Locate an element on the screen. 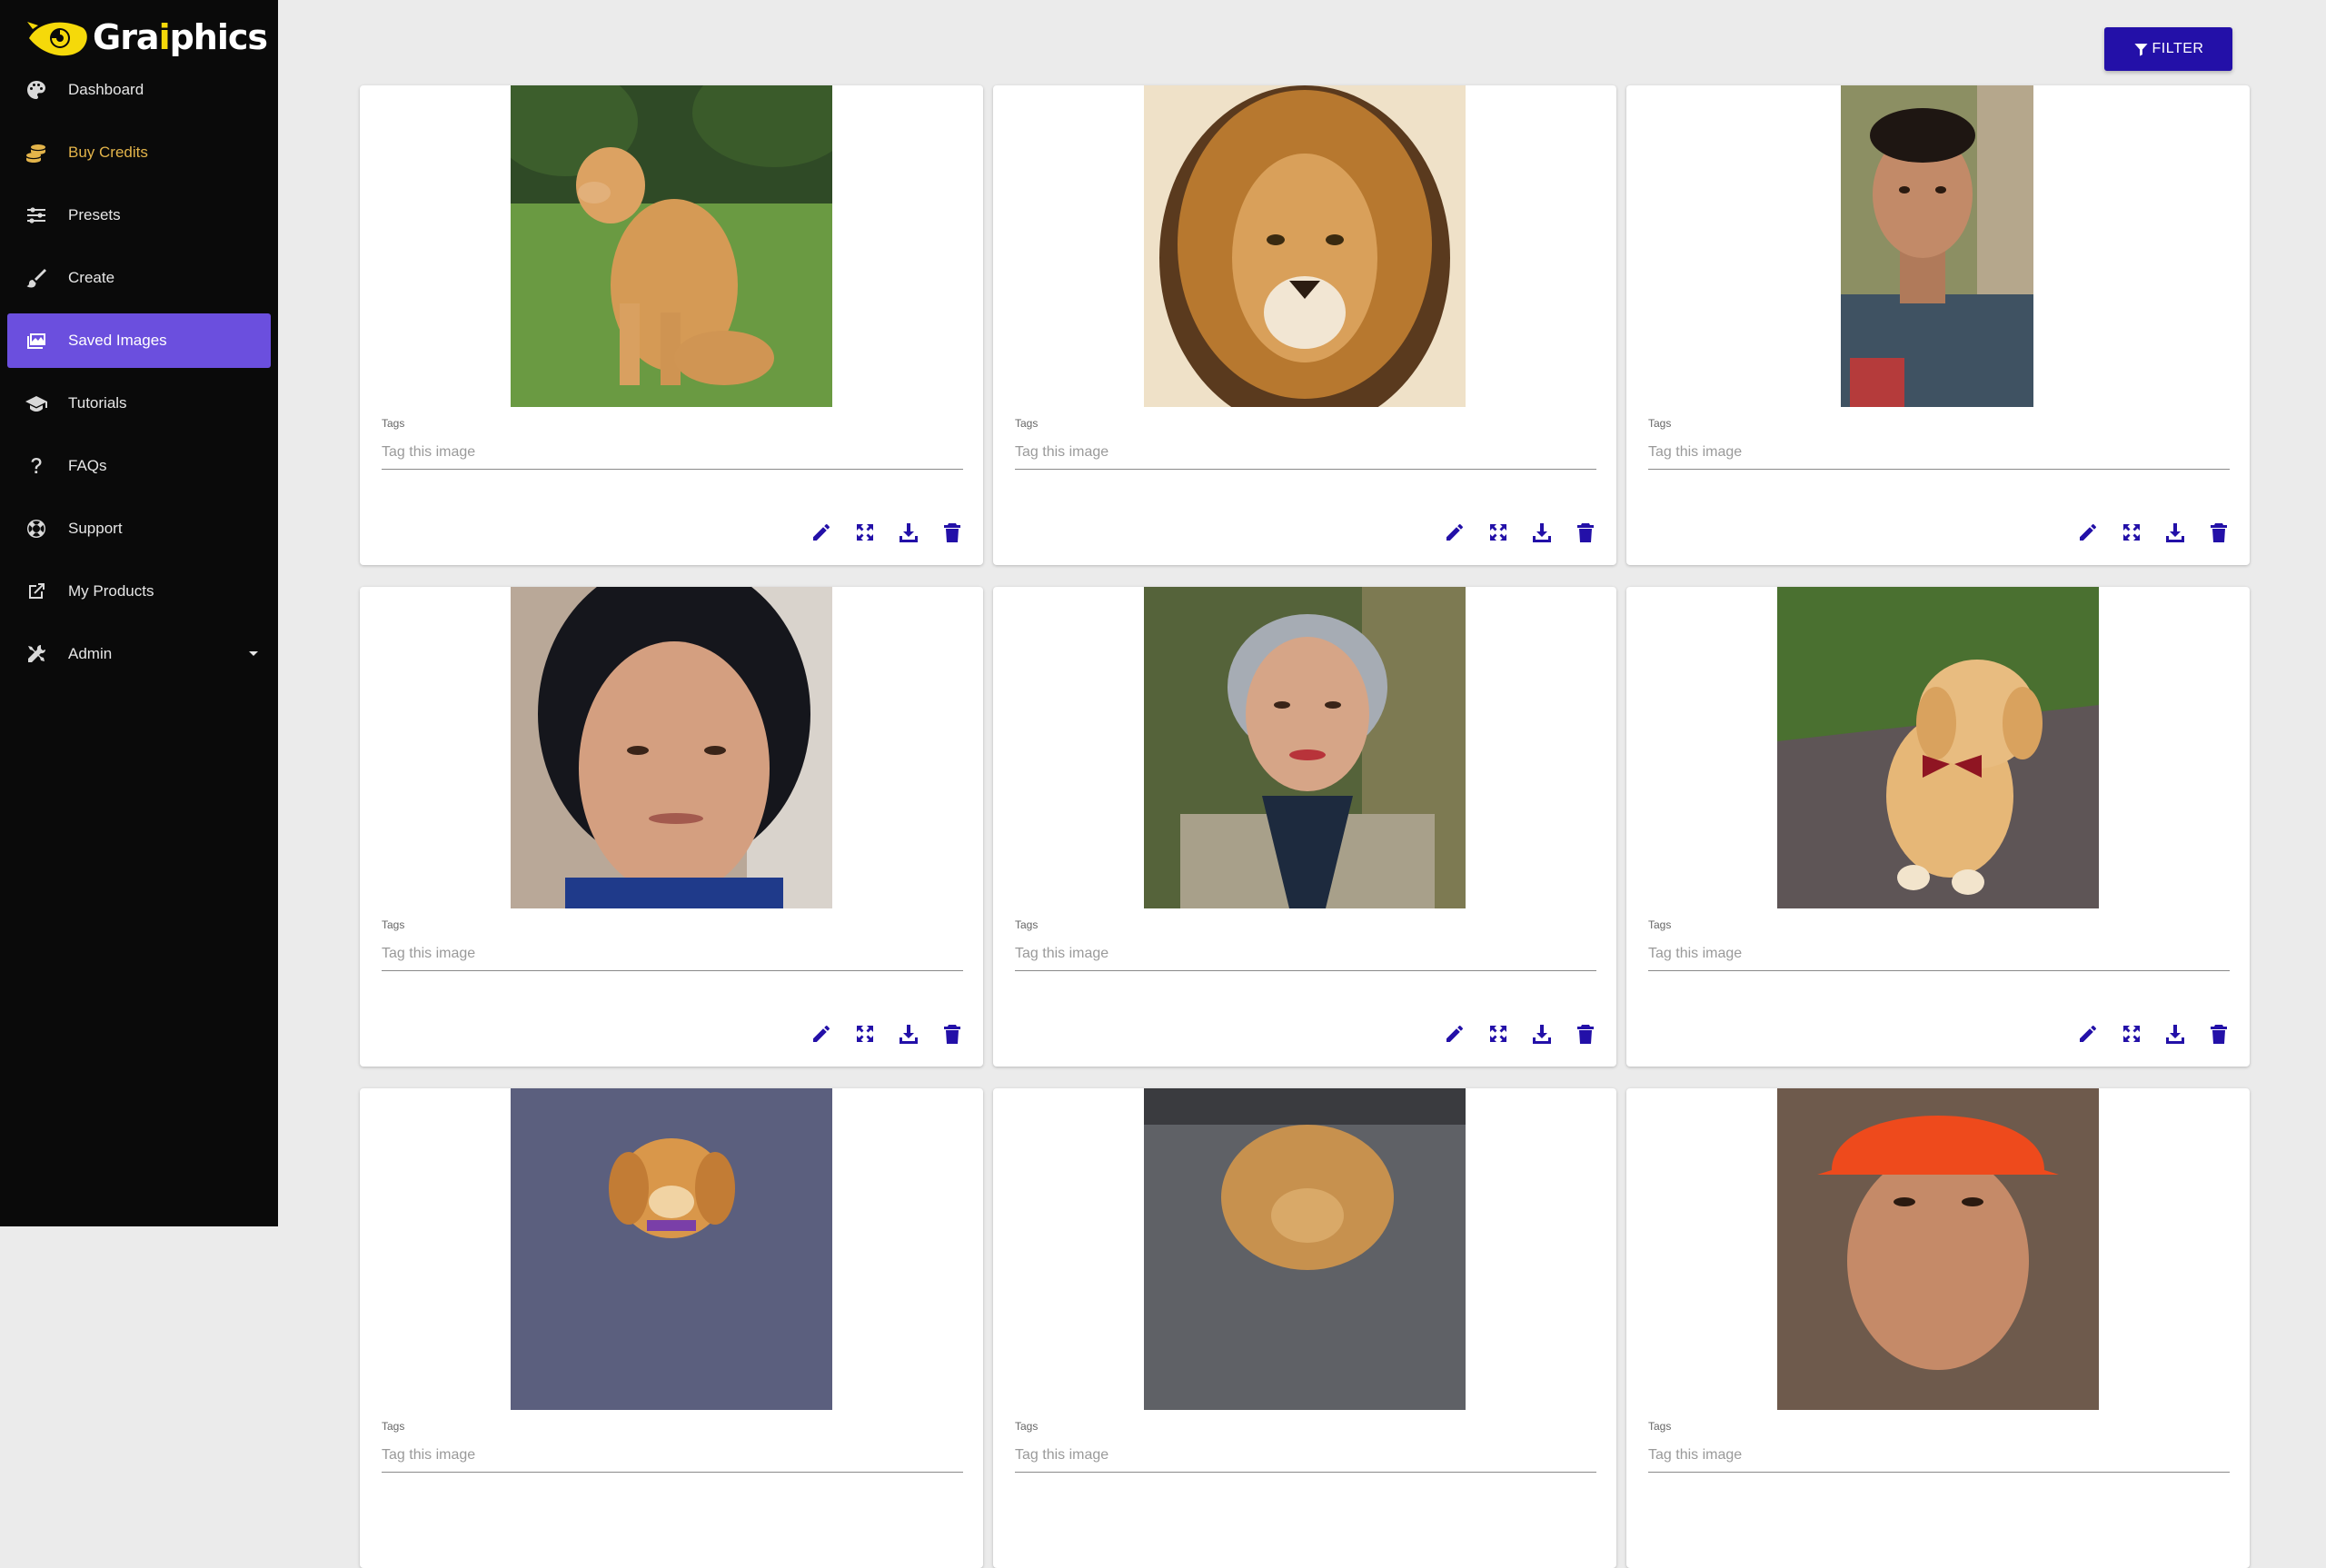 This screenshot has width=2326, height=1568. external-link-icon is located at coordinates (36, 591).